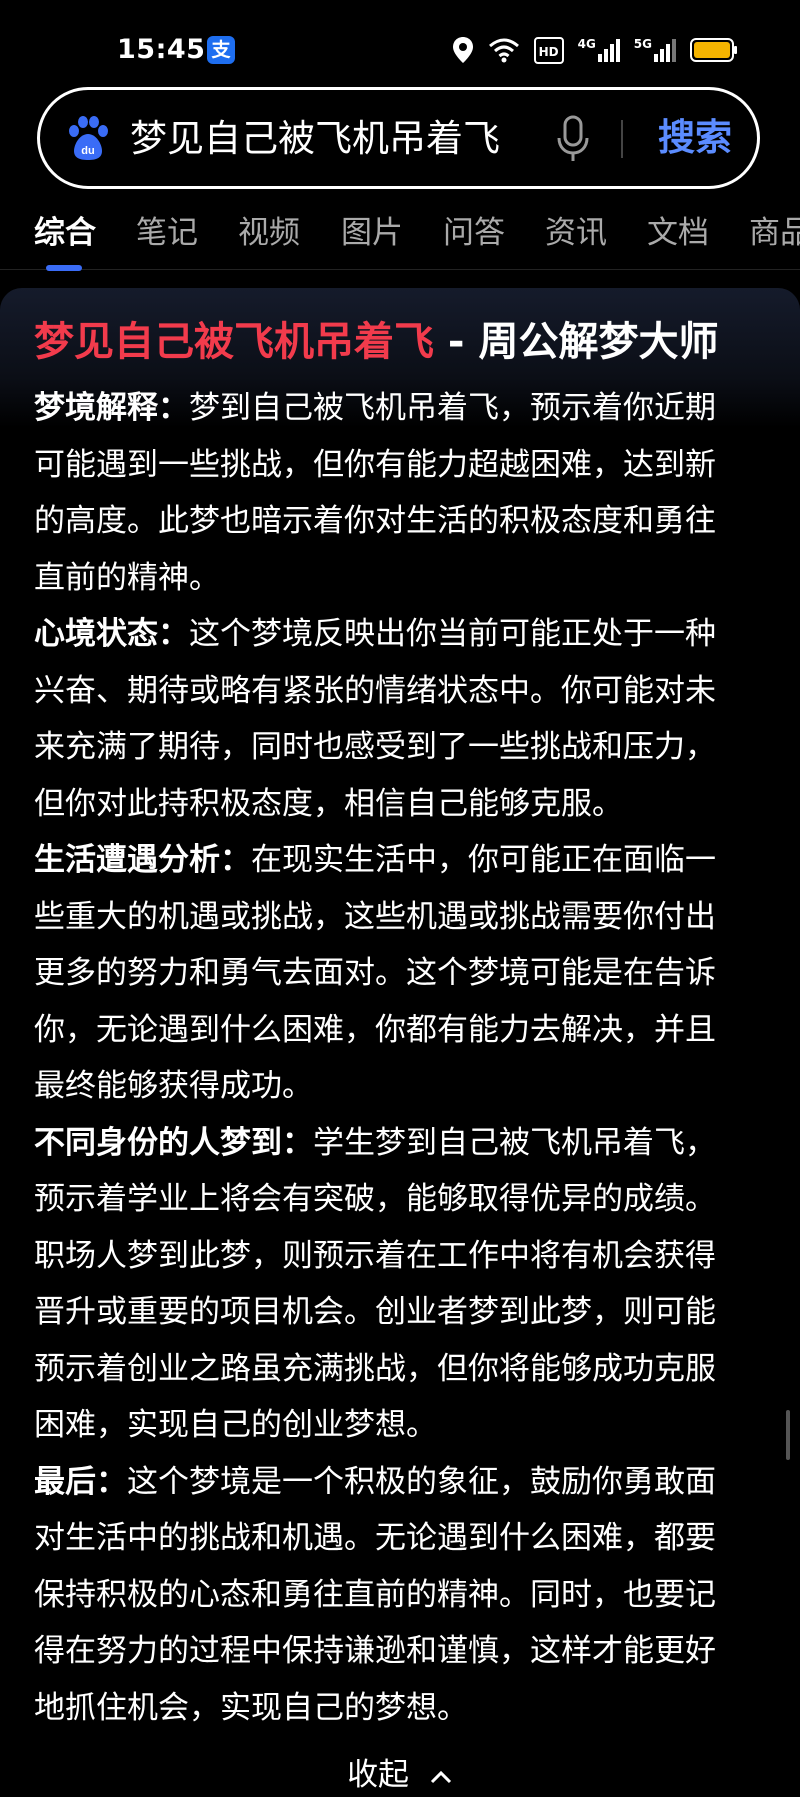 Image resolution: width=800 pixels, height=1797 pixels. What do you see at coordinates (111, 408) in the screenshot?
I see `section-label: 梦境解释：` at bounding box center [111, 408].